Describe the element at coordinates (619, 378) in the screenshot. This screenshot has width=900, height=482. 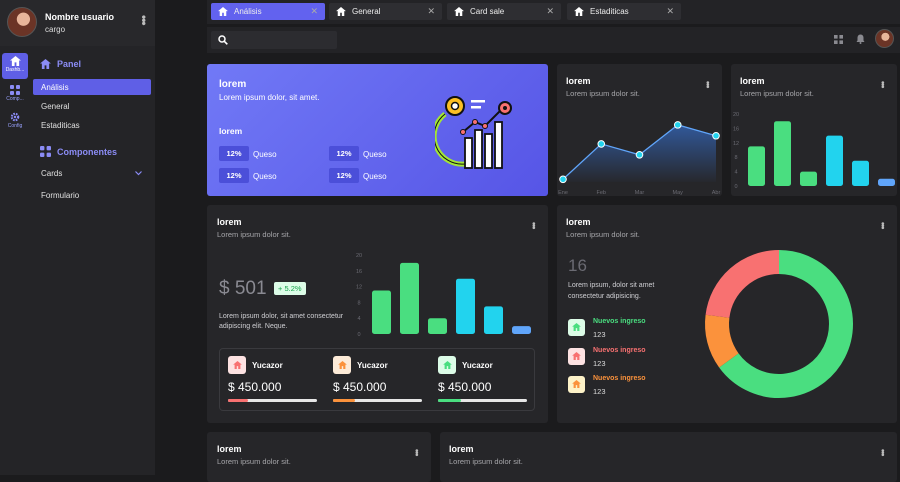
I see `legend-label: Nuevos ingreso` at that location.